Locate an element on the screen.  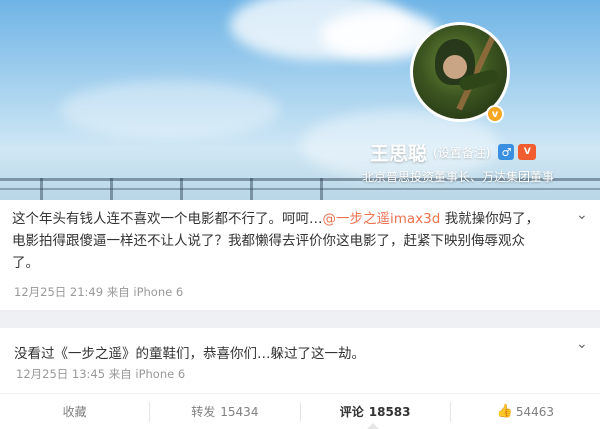
repost-text: 没看过《一步之遥》的童鞋们，恭喜你们…躲过了这一劫。 is located at coordinates (189, 354).